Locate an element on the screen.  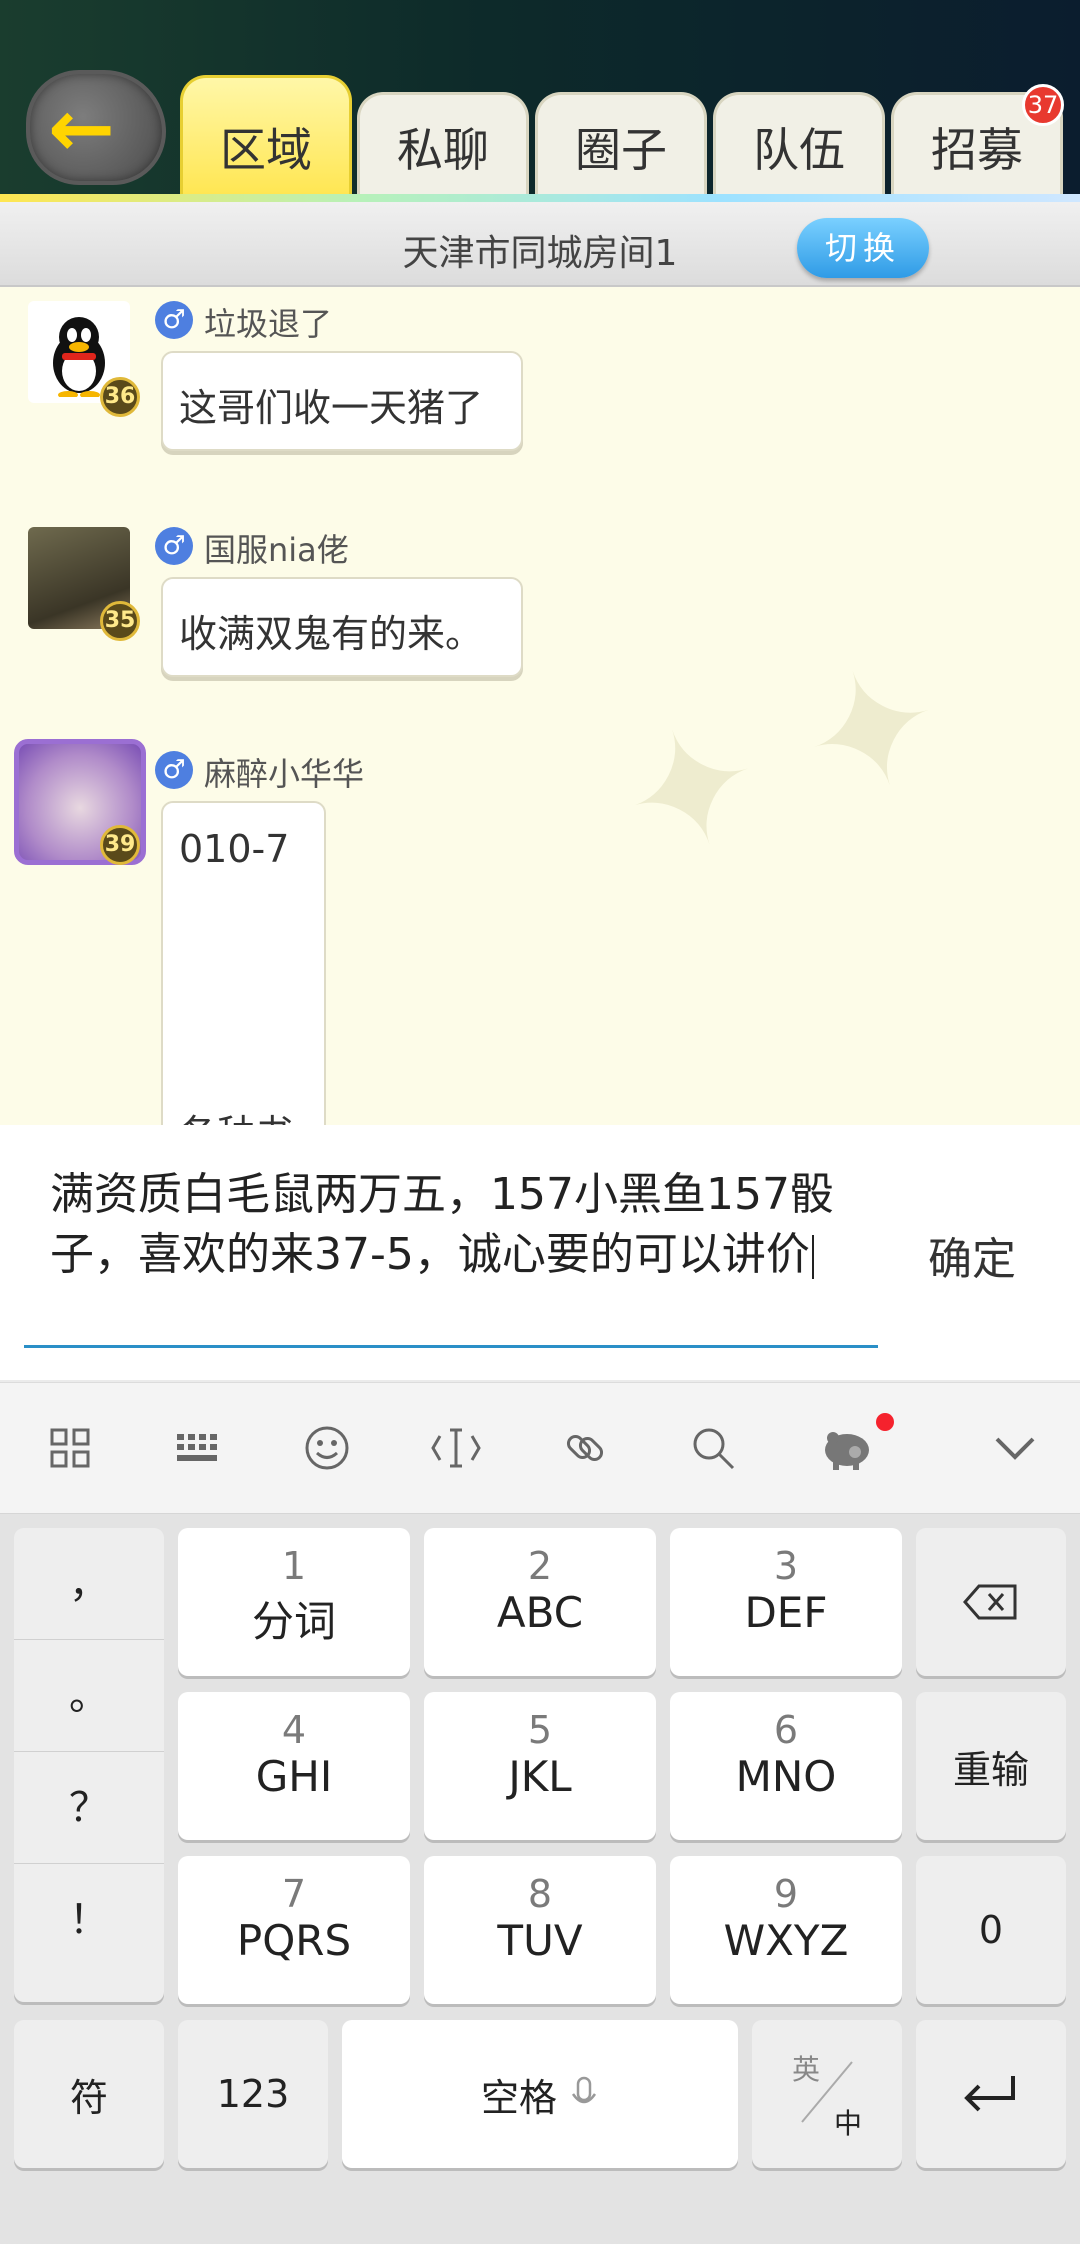
lang-chinese-label: 中 is located at coordinates (848, 2123).